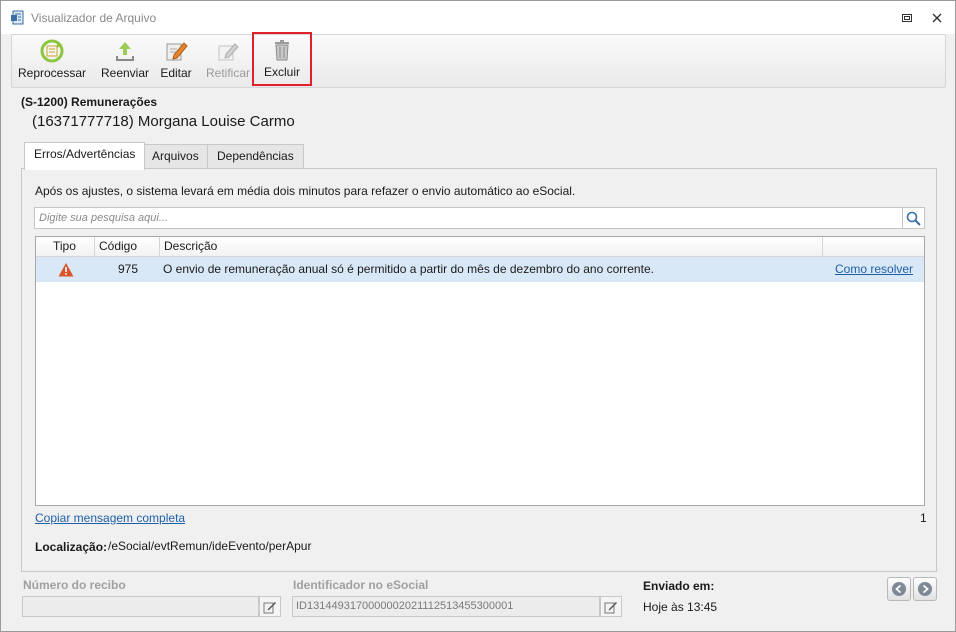 The image size is (956, 632). I want to click on event-title: (S-1200) Remunerações, so click(89, 102).